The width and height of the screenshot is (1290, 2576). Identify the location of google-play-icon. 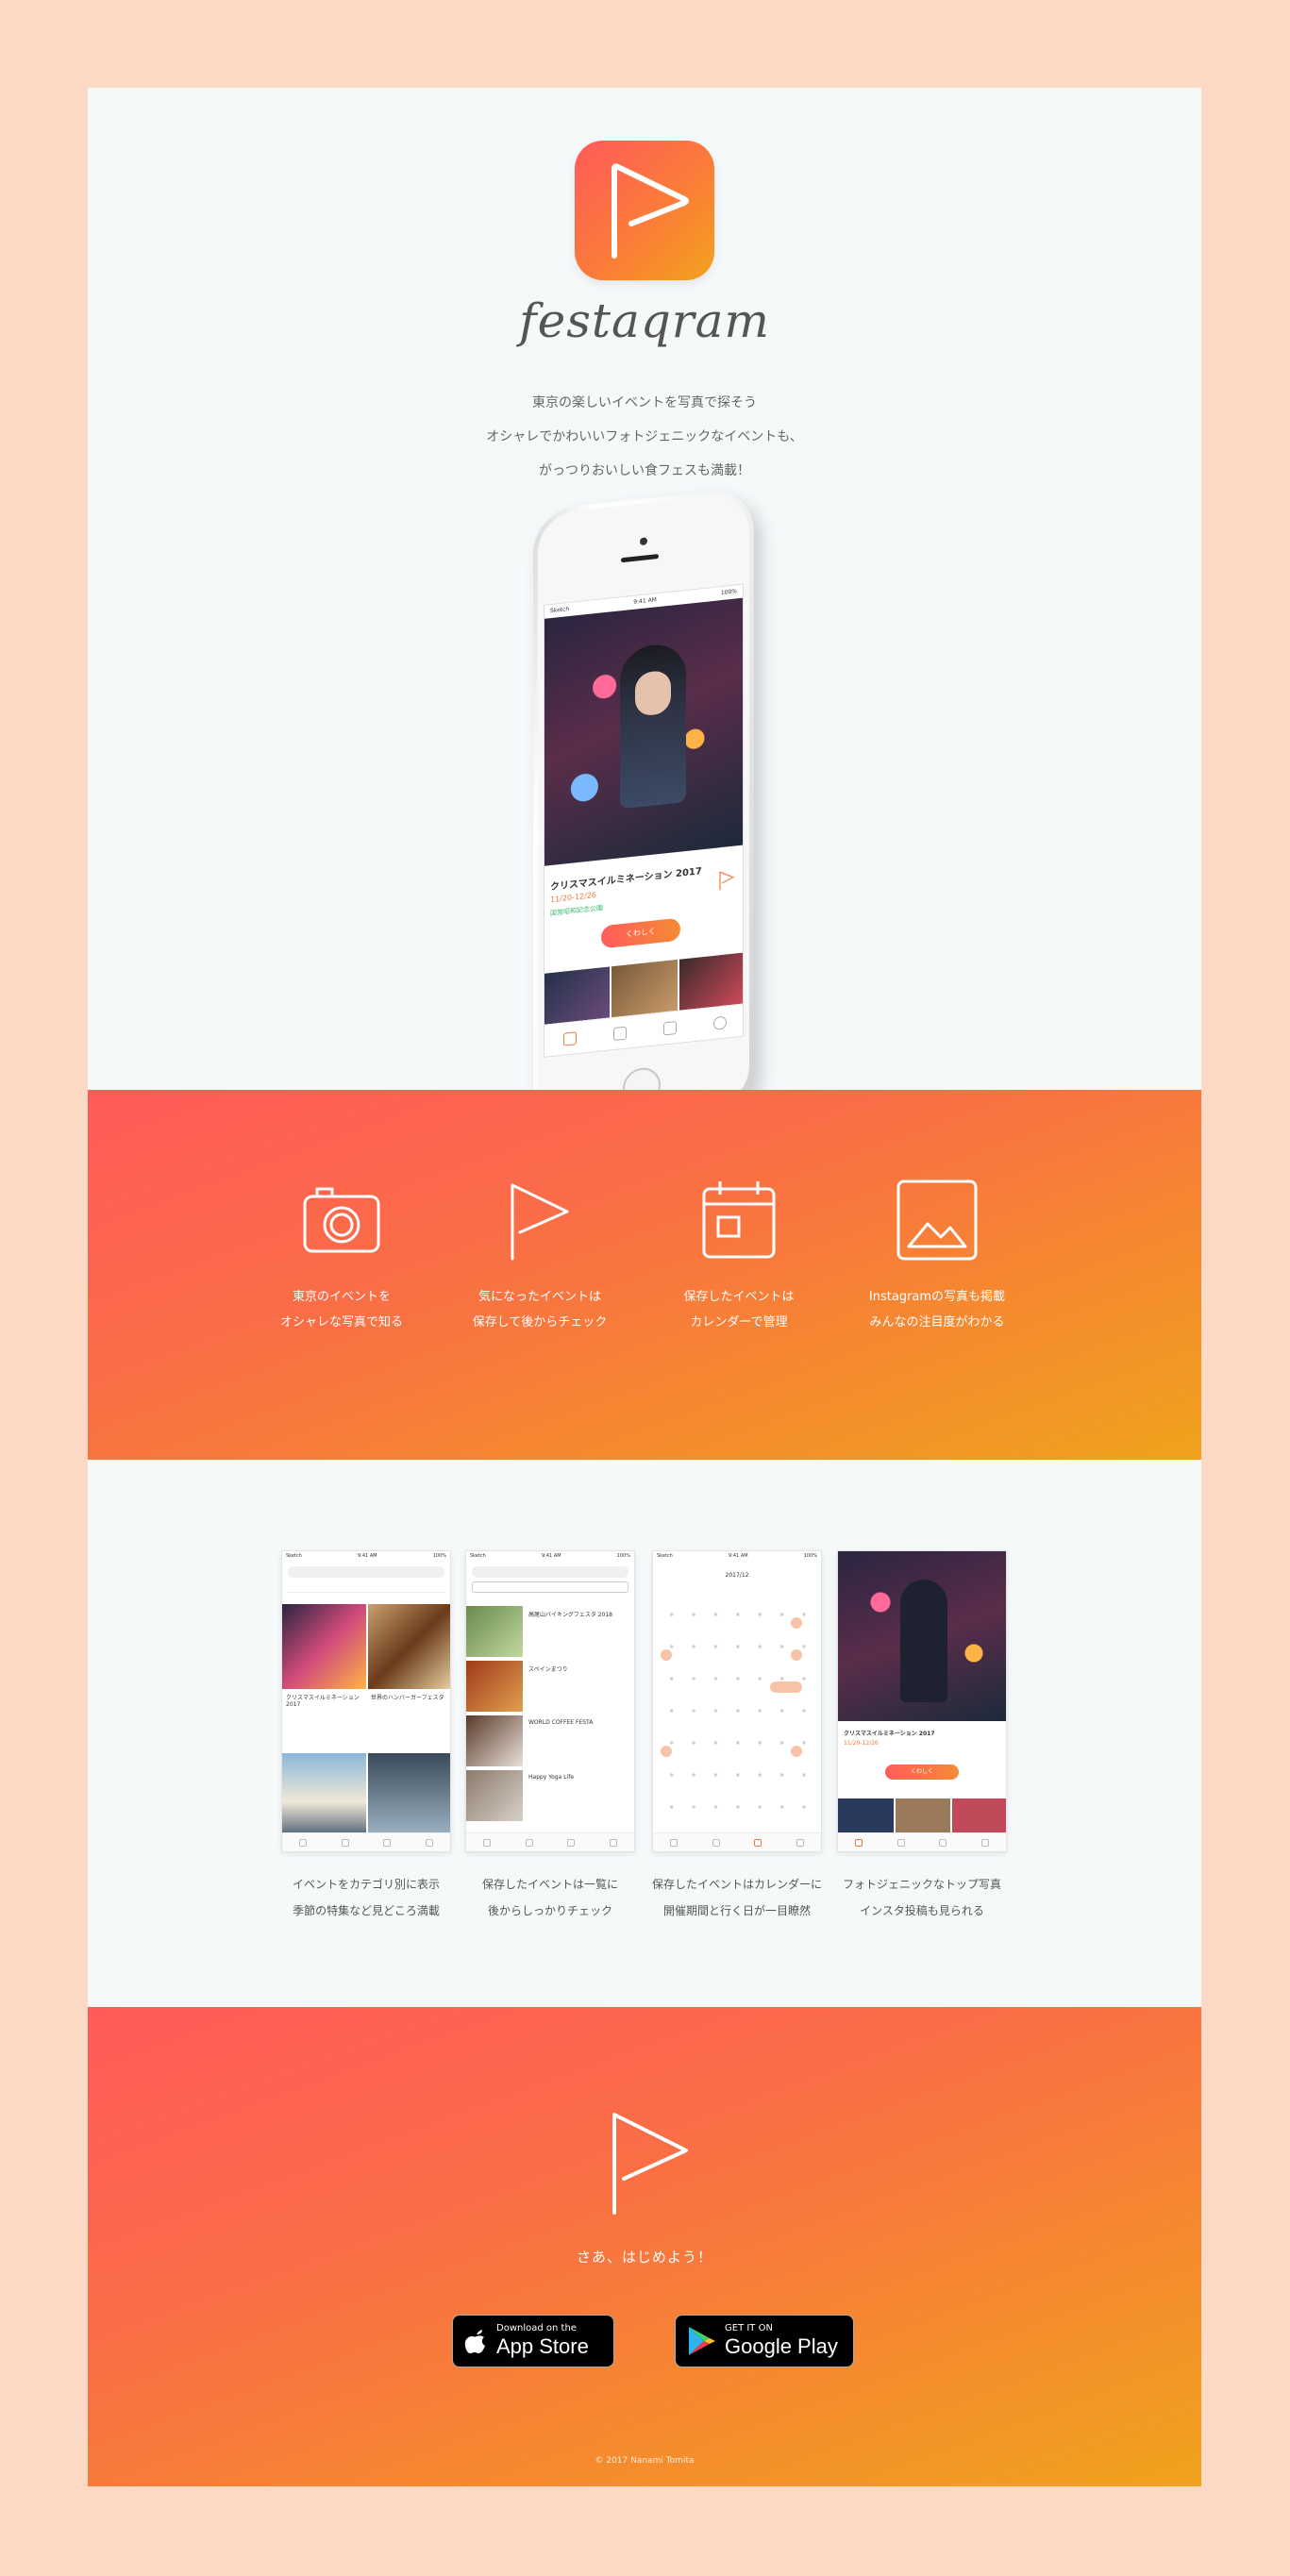
(702, 2341).